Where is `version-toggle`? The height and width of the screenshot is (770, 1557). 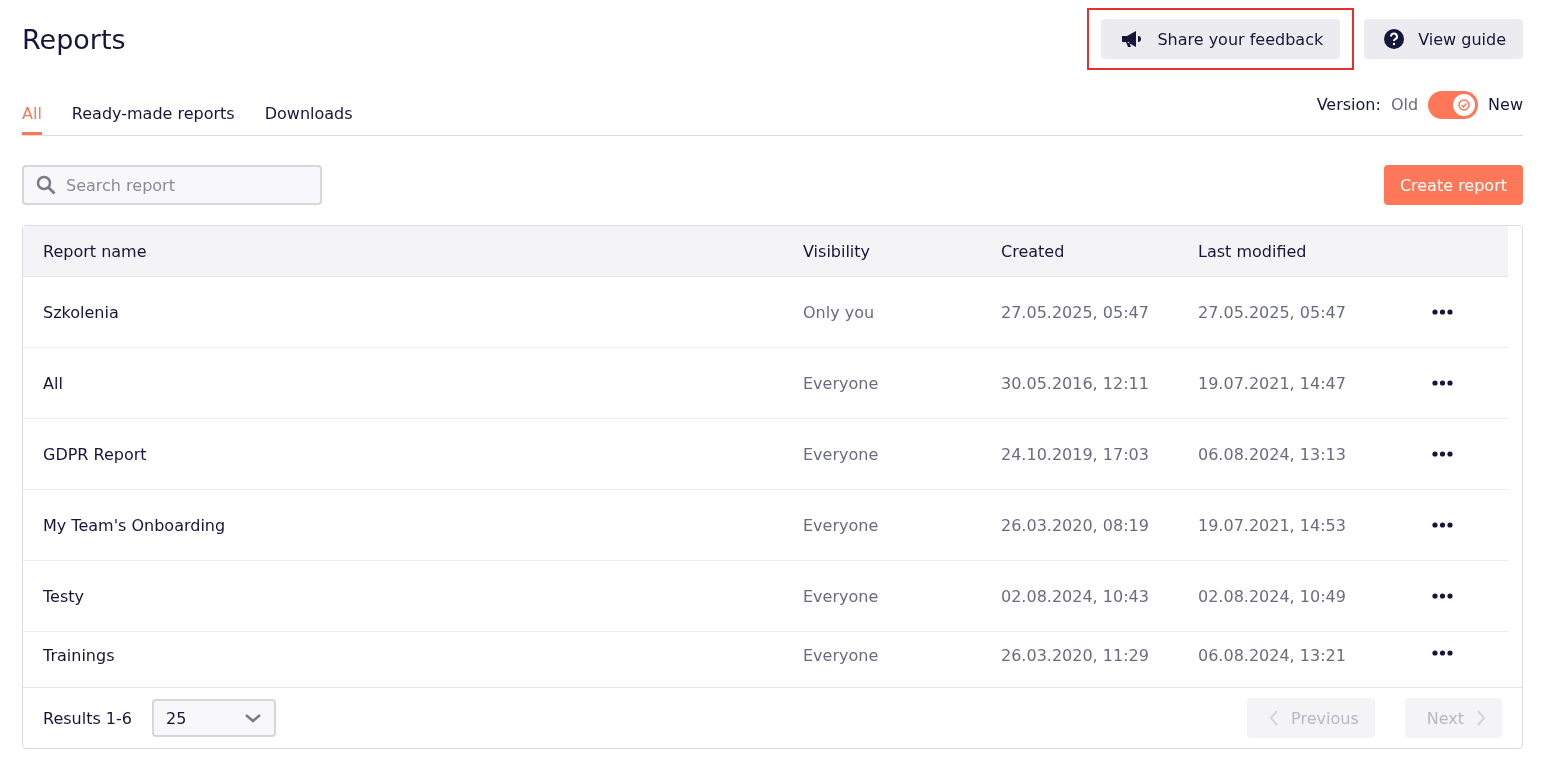
version-toggle is located at coordinates (1453, 104).